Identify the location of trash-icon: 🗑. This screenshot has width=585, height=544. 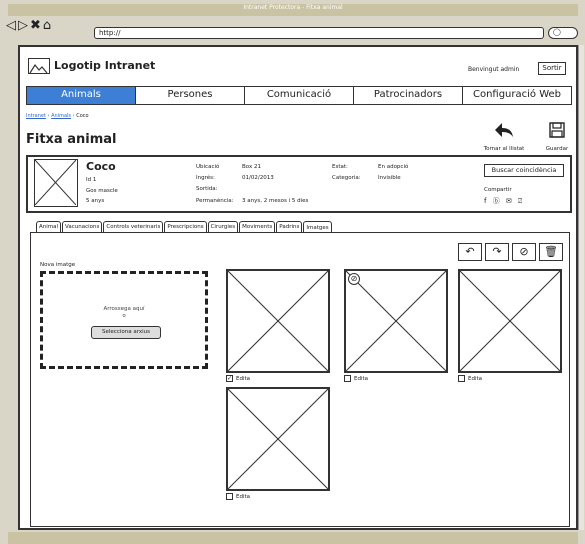
(551, 252).